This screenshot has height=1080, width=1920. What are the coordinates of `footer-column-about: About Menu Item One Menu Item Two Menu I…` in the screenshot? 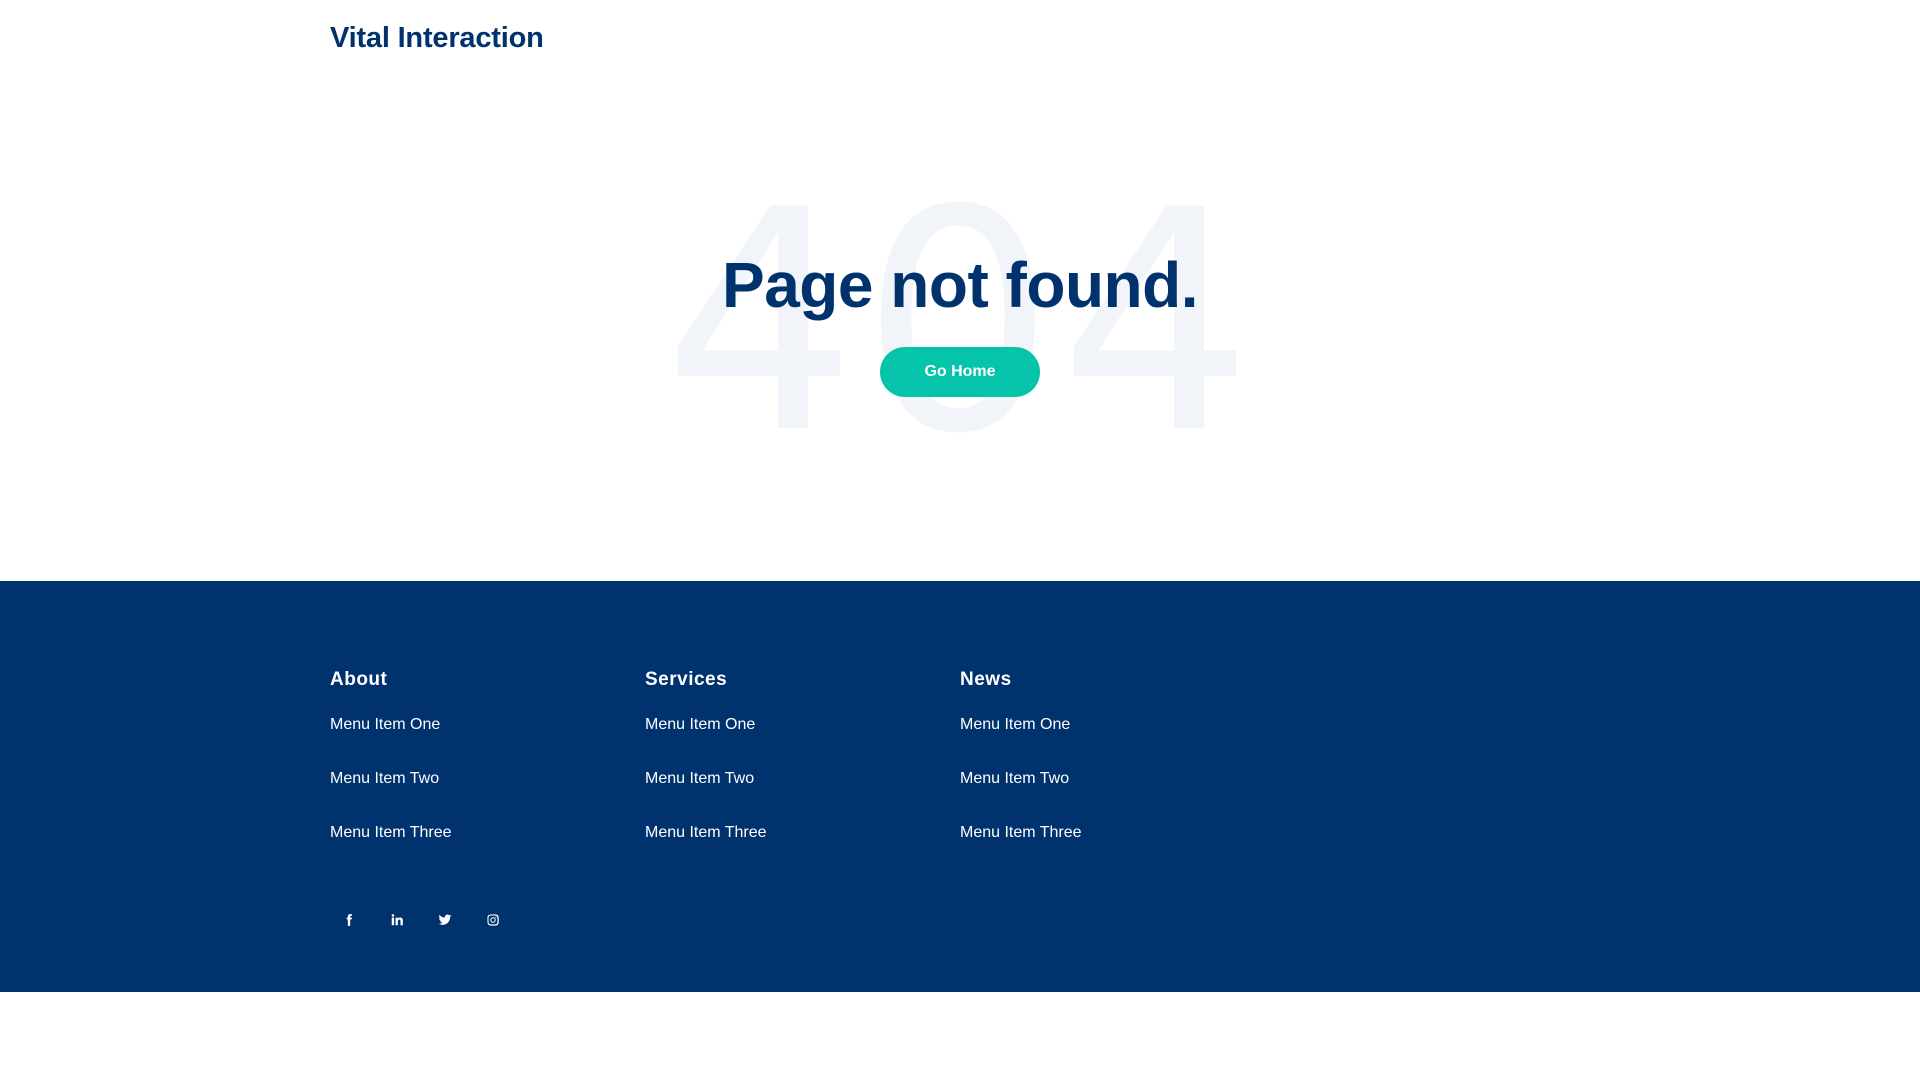 It's located at (480, 773).